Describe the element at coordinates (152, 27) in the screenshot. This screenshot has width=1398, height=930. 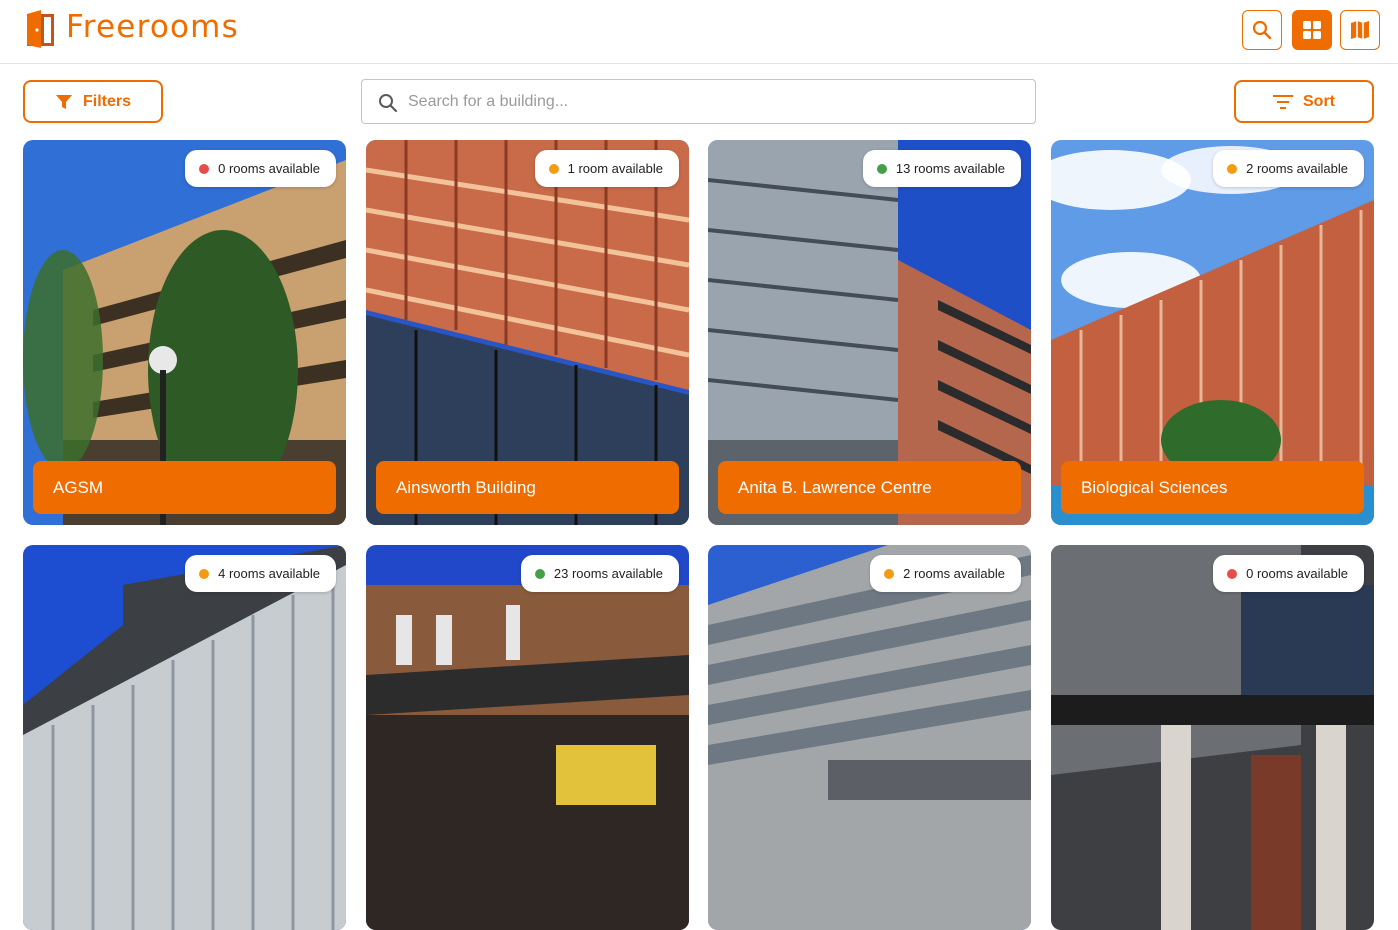
I see `brand-title: Freerooms` at that location.